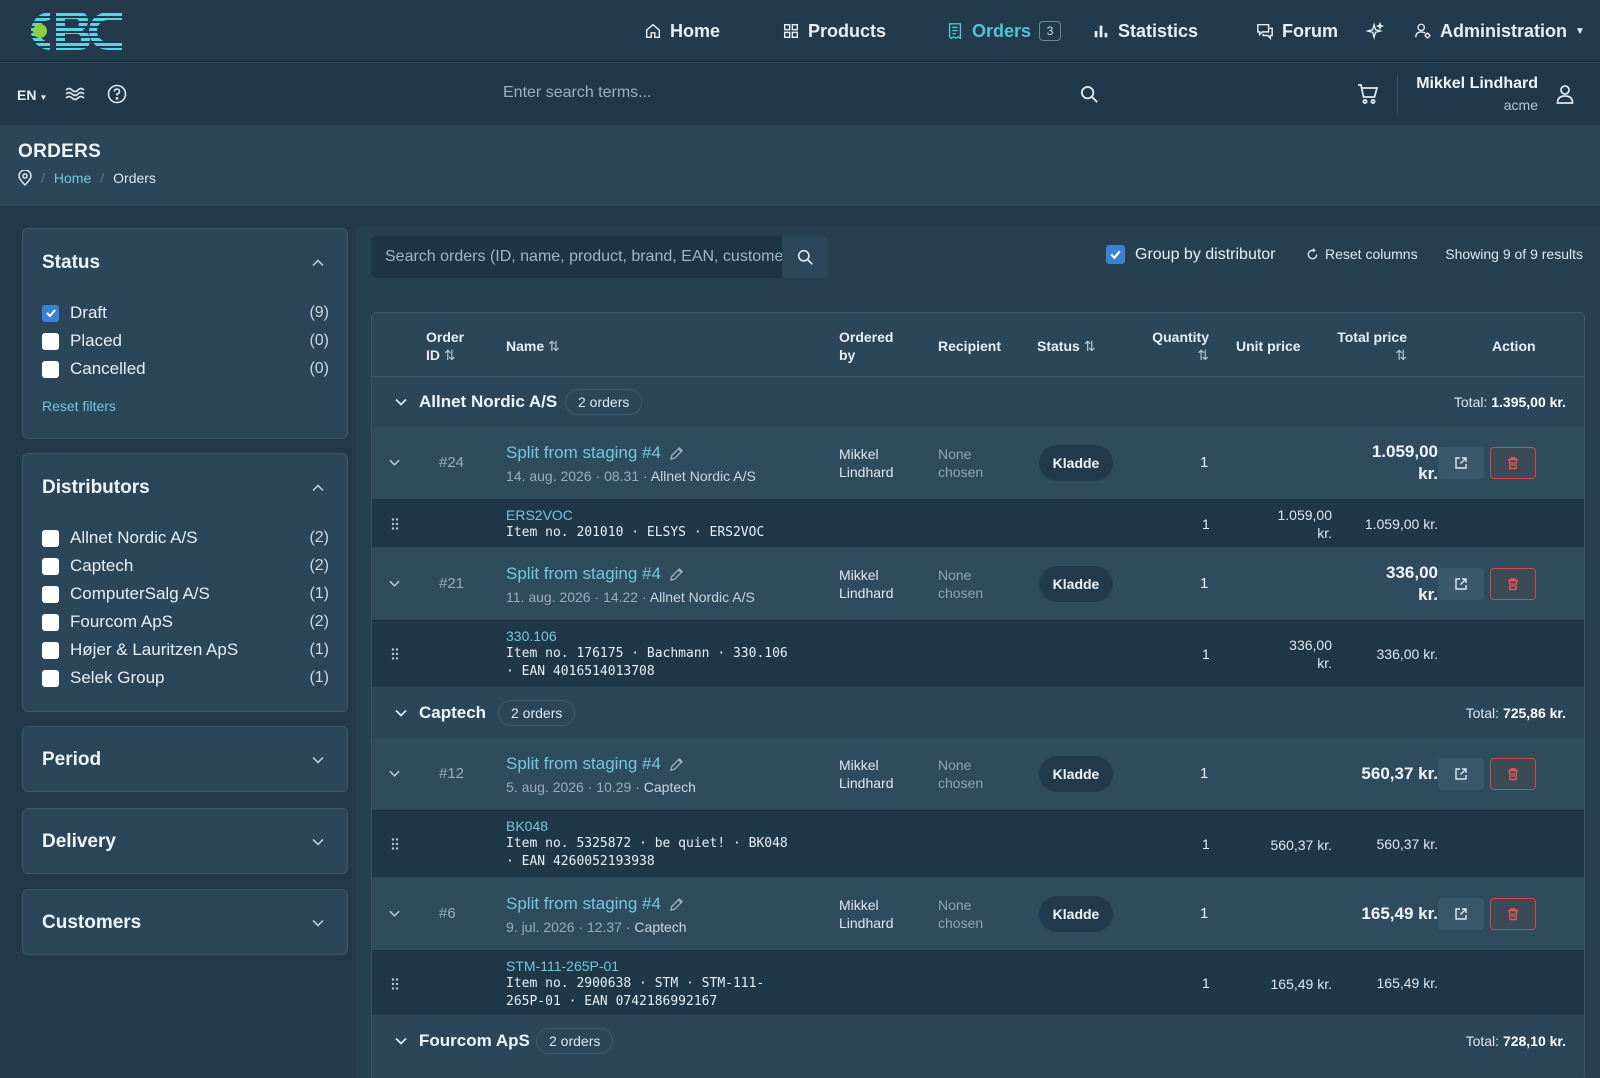  Describe the element at coordinates (1324, 663) in the screenshot. I see `item-unit-price-line-2: kr.` at that location.